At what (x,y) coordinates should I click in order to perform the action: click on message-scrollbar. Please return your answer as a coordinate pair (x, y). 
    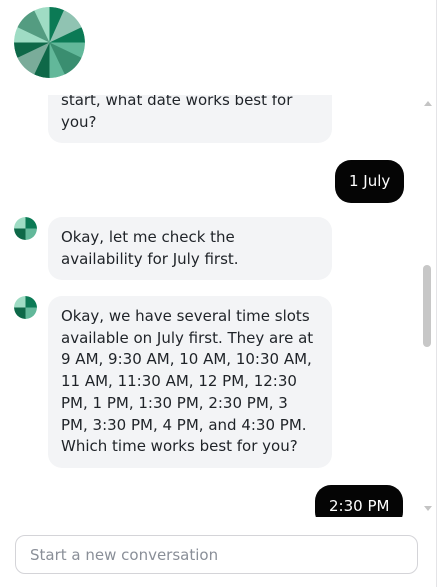
    Looking at the image, I should click on (428, 306).